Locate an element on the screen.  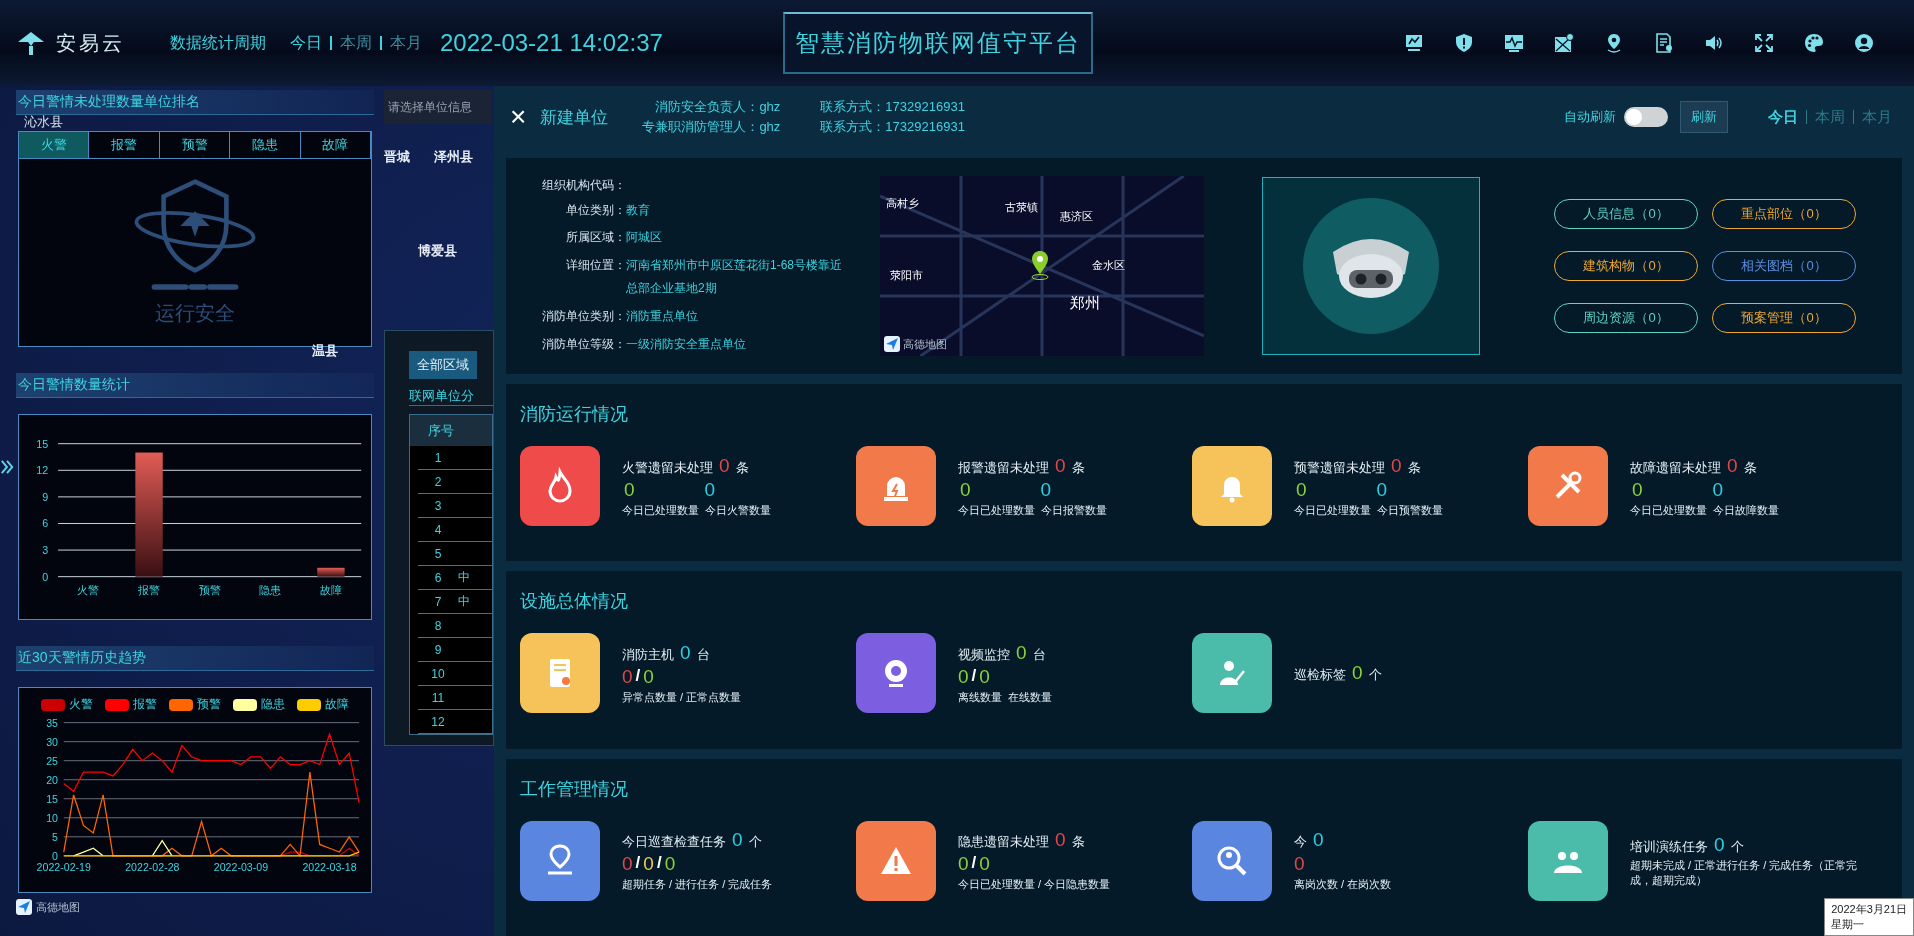
date-time: 2022-03-21 14:02:37 is located at coordinates (551, 43).